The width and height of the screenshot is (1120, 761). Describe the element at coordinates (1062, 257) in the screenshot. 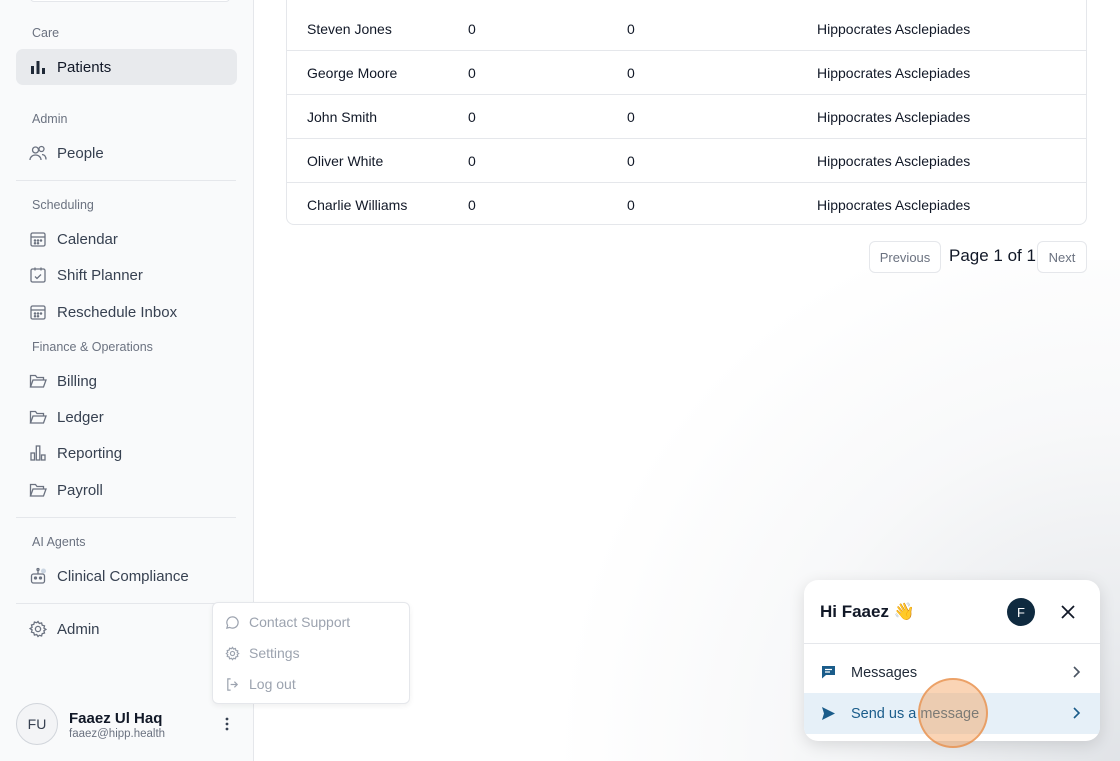

I see `next-button: Next` at that location.